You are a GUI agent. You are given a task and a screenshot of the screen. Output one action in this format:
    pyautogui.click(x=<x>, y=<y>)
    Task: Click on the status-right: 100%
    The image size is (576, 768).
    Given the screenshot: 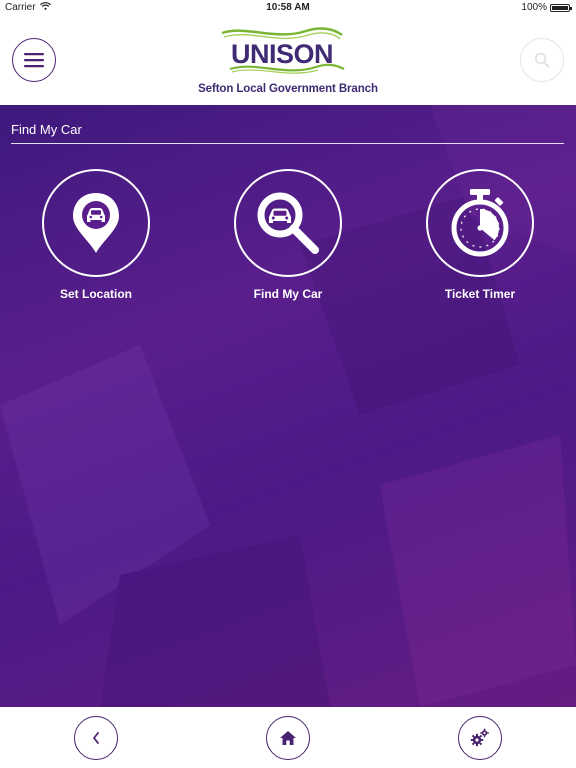 What is the action you would take?
    pyautogui.click(x=546, y=7)
    